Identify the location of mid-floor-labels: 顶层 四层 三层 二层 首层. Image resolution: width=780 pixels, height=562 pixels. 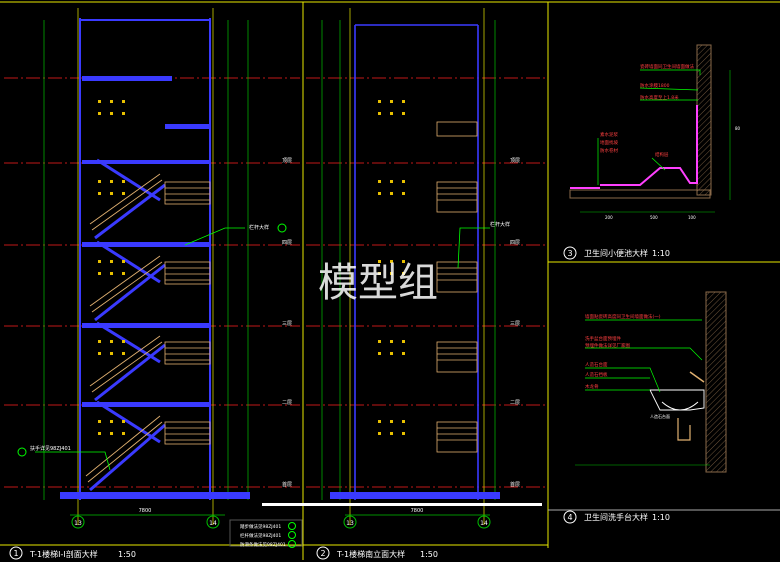
(515, 323).